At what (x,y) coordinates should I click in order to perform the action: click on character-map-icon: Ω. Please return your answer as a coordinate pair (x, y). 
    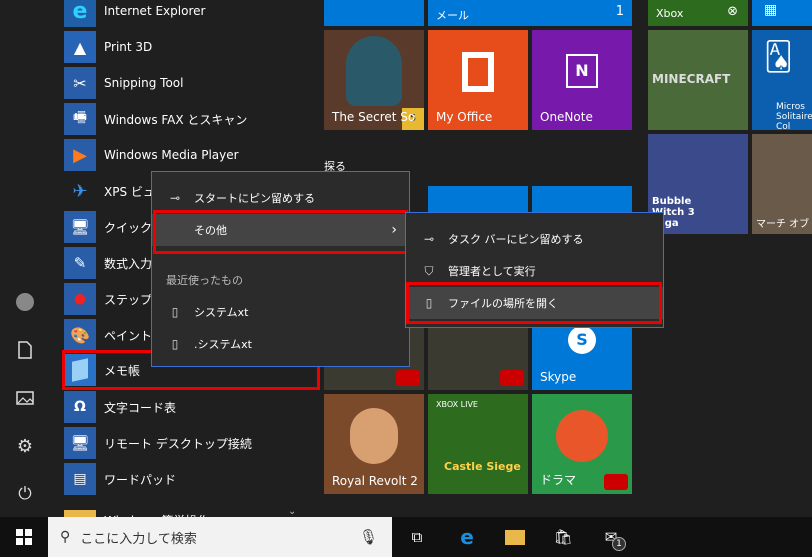
    Looking at the image, I should click on (80, 407).